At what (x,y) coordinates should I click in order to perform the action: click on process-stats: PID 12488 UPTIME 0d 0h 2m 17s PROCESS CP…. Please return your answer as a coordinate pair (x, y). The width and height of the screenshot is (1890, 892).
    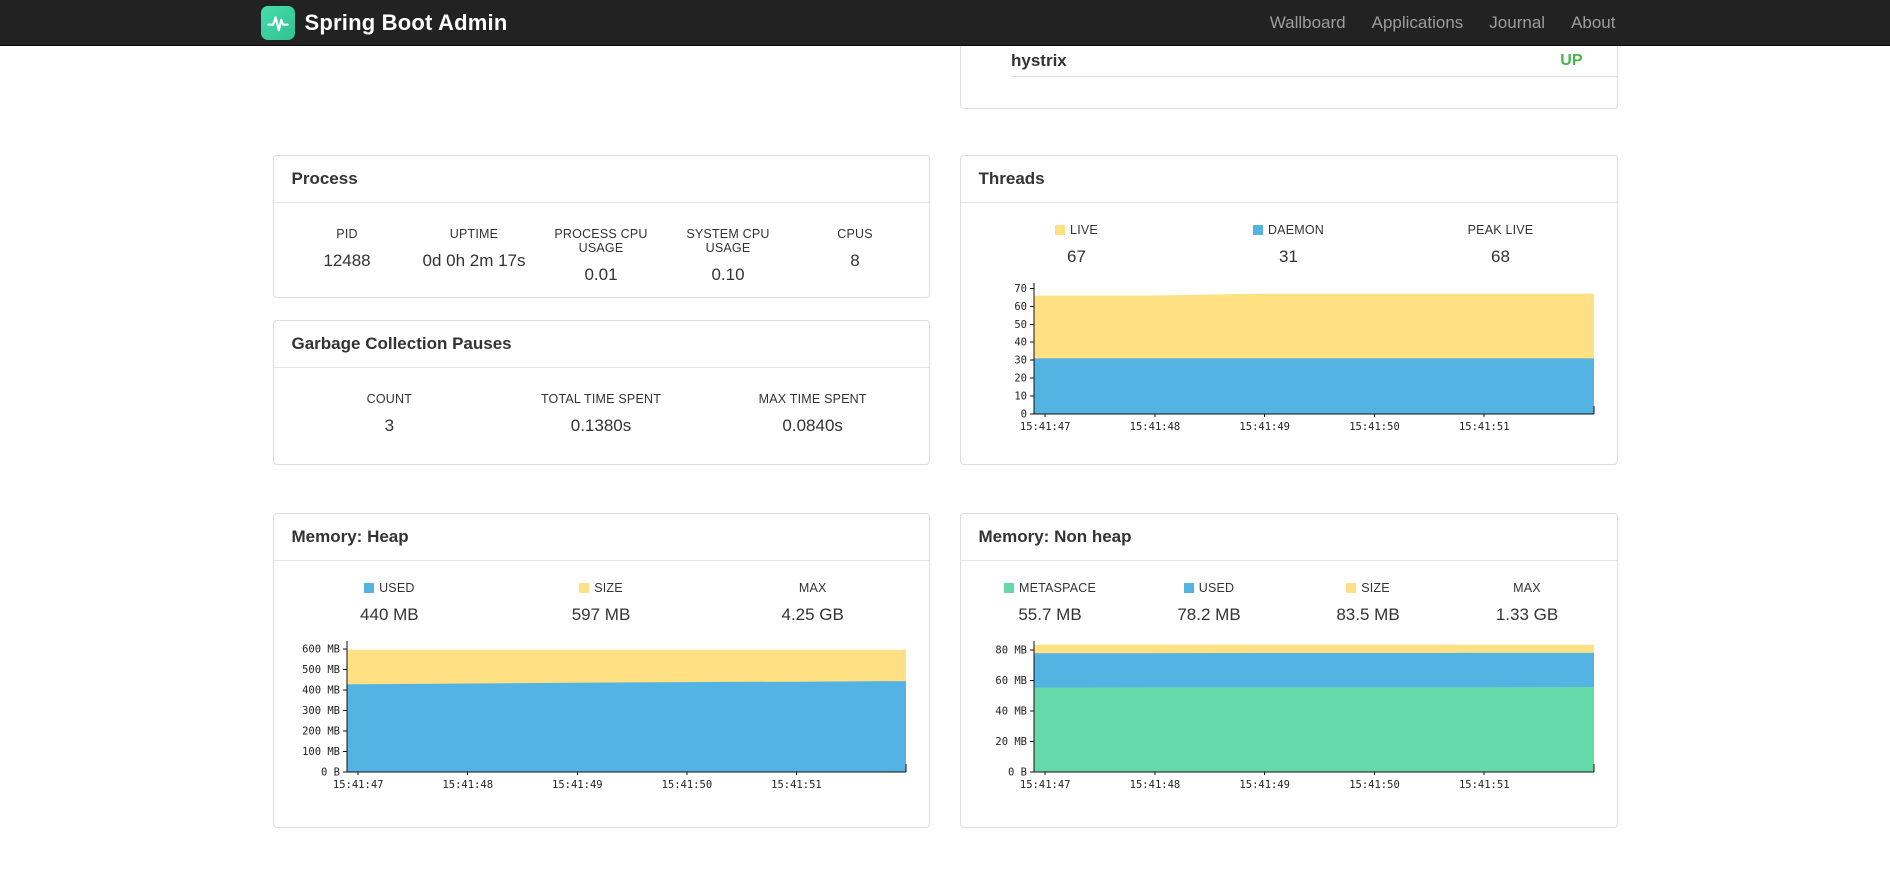
    Looking at the image, I should click on (601, 244).